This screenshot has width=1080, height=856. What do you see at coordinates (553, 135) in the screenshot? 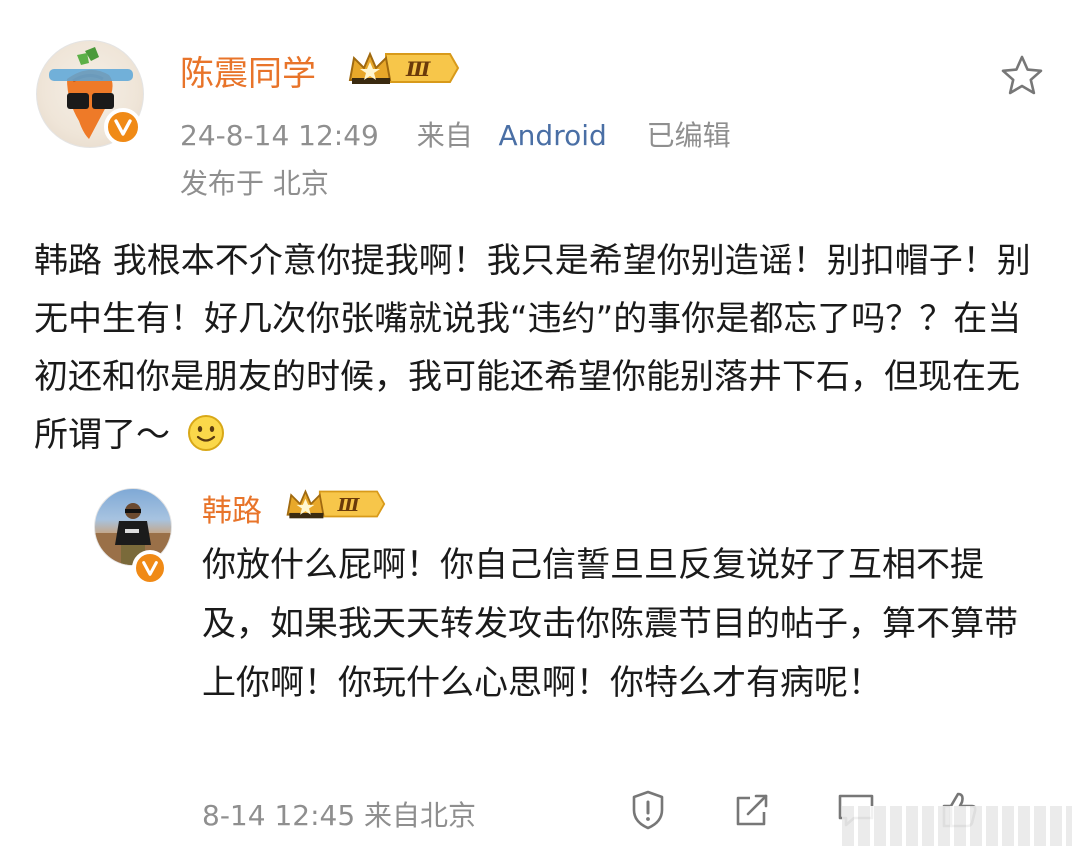
I see `source-link: Android` at bounding box center [553, 135].